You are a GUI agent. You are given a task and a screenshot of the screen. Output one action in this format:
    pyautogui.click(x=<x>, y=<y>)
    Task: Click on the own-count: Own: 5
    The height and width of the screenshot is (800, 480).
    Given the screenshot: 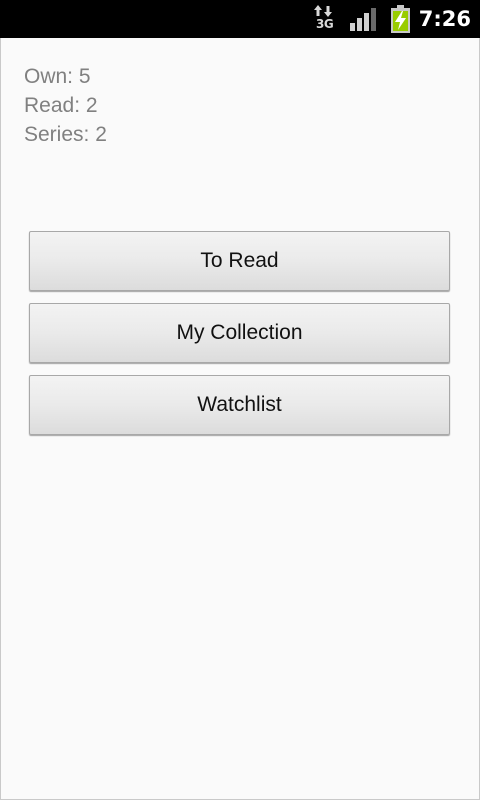 What is the action you would take?
    pyautogui.click(x=57, y=76)
    